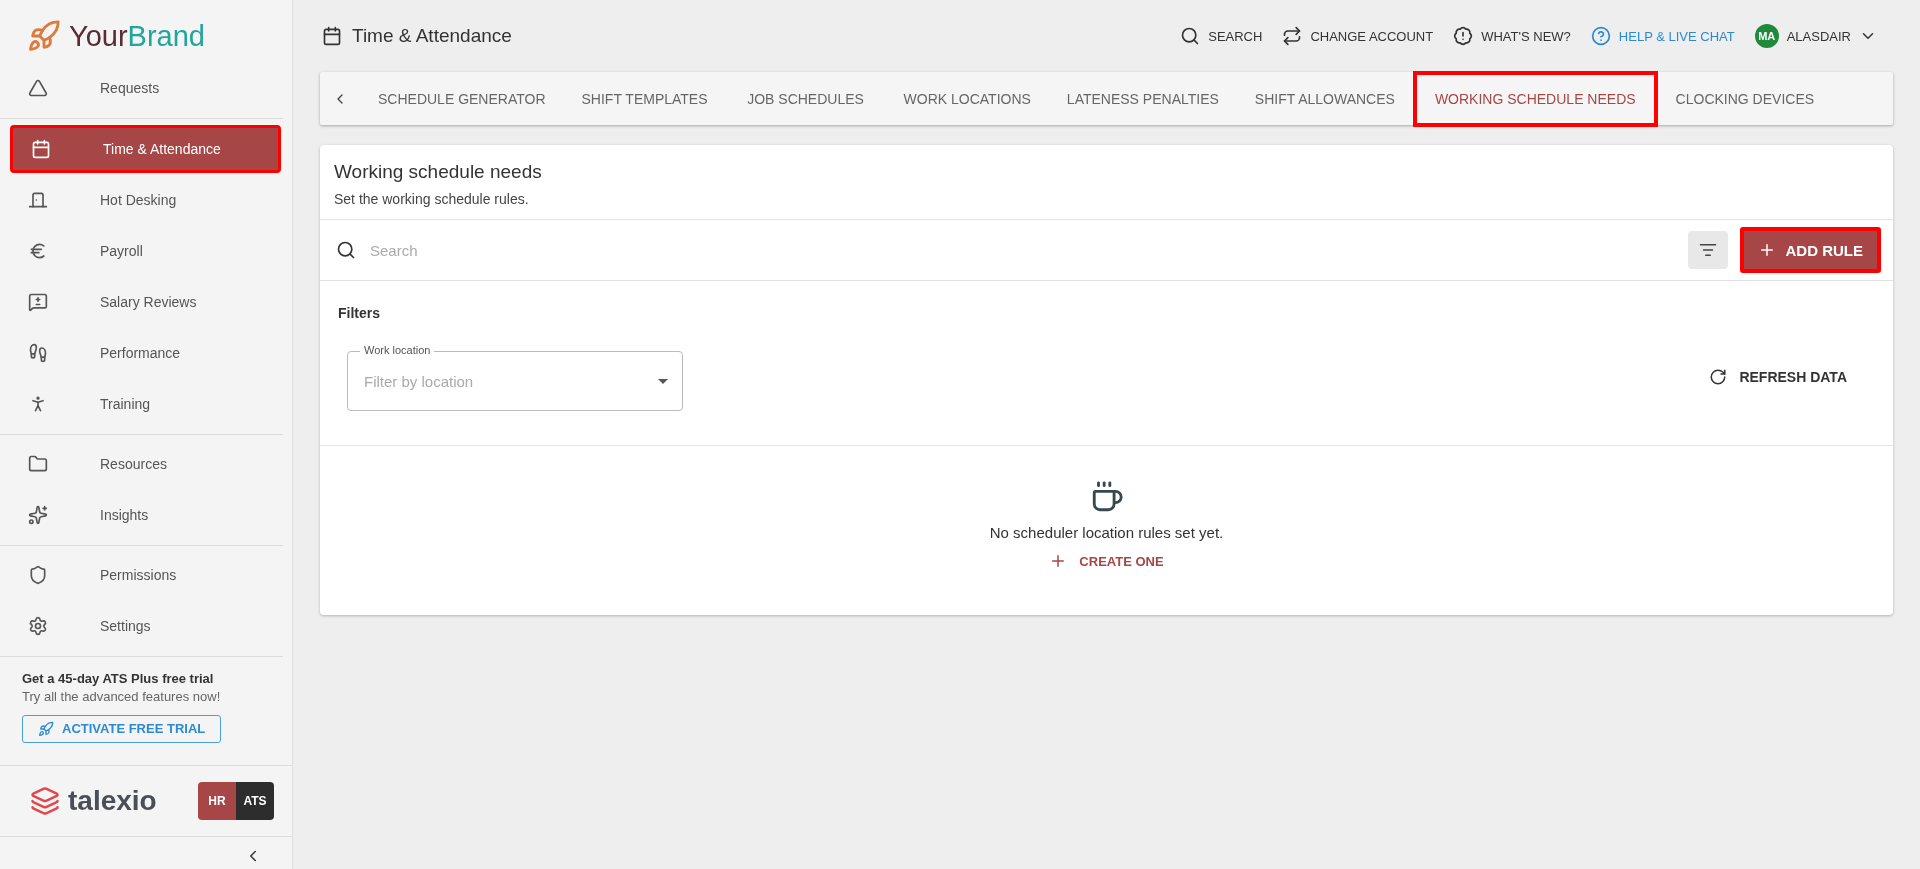  Describe the element at coordinates (141, 302) in the screenshot. I see `sidebar-item: Salary Reviews` at that location.